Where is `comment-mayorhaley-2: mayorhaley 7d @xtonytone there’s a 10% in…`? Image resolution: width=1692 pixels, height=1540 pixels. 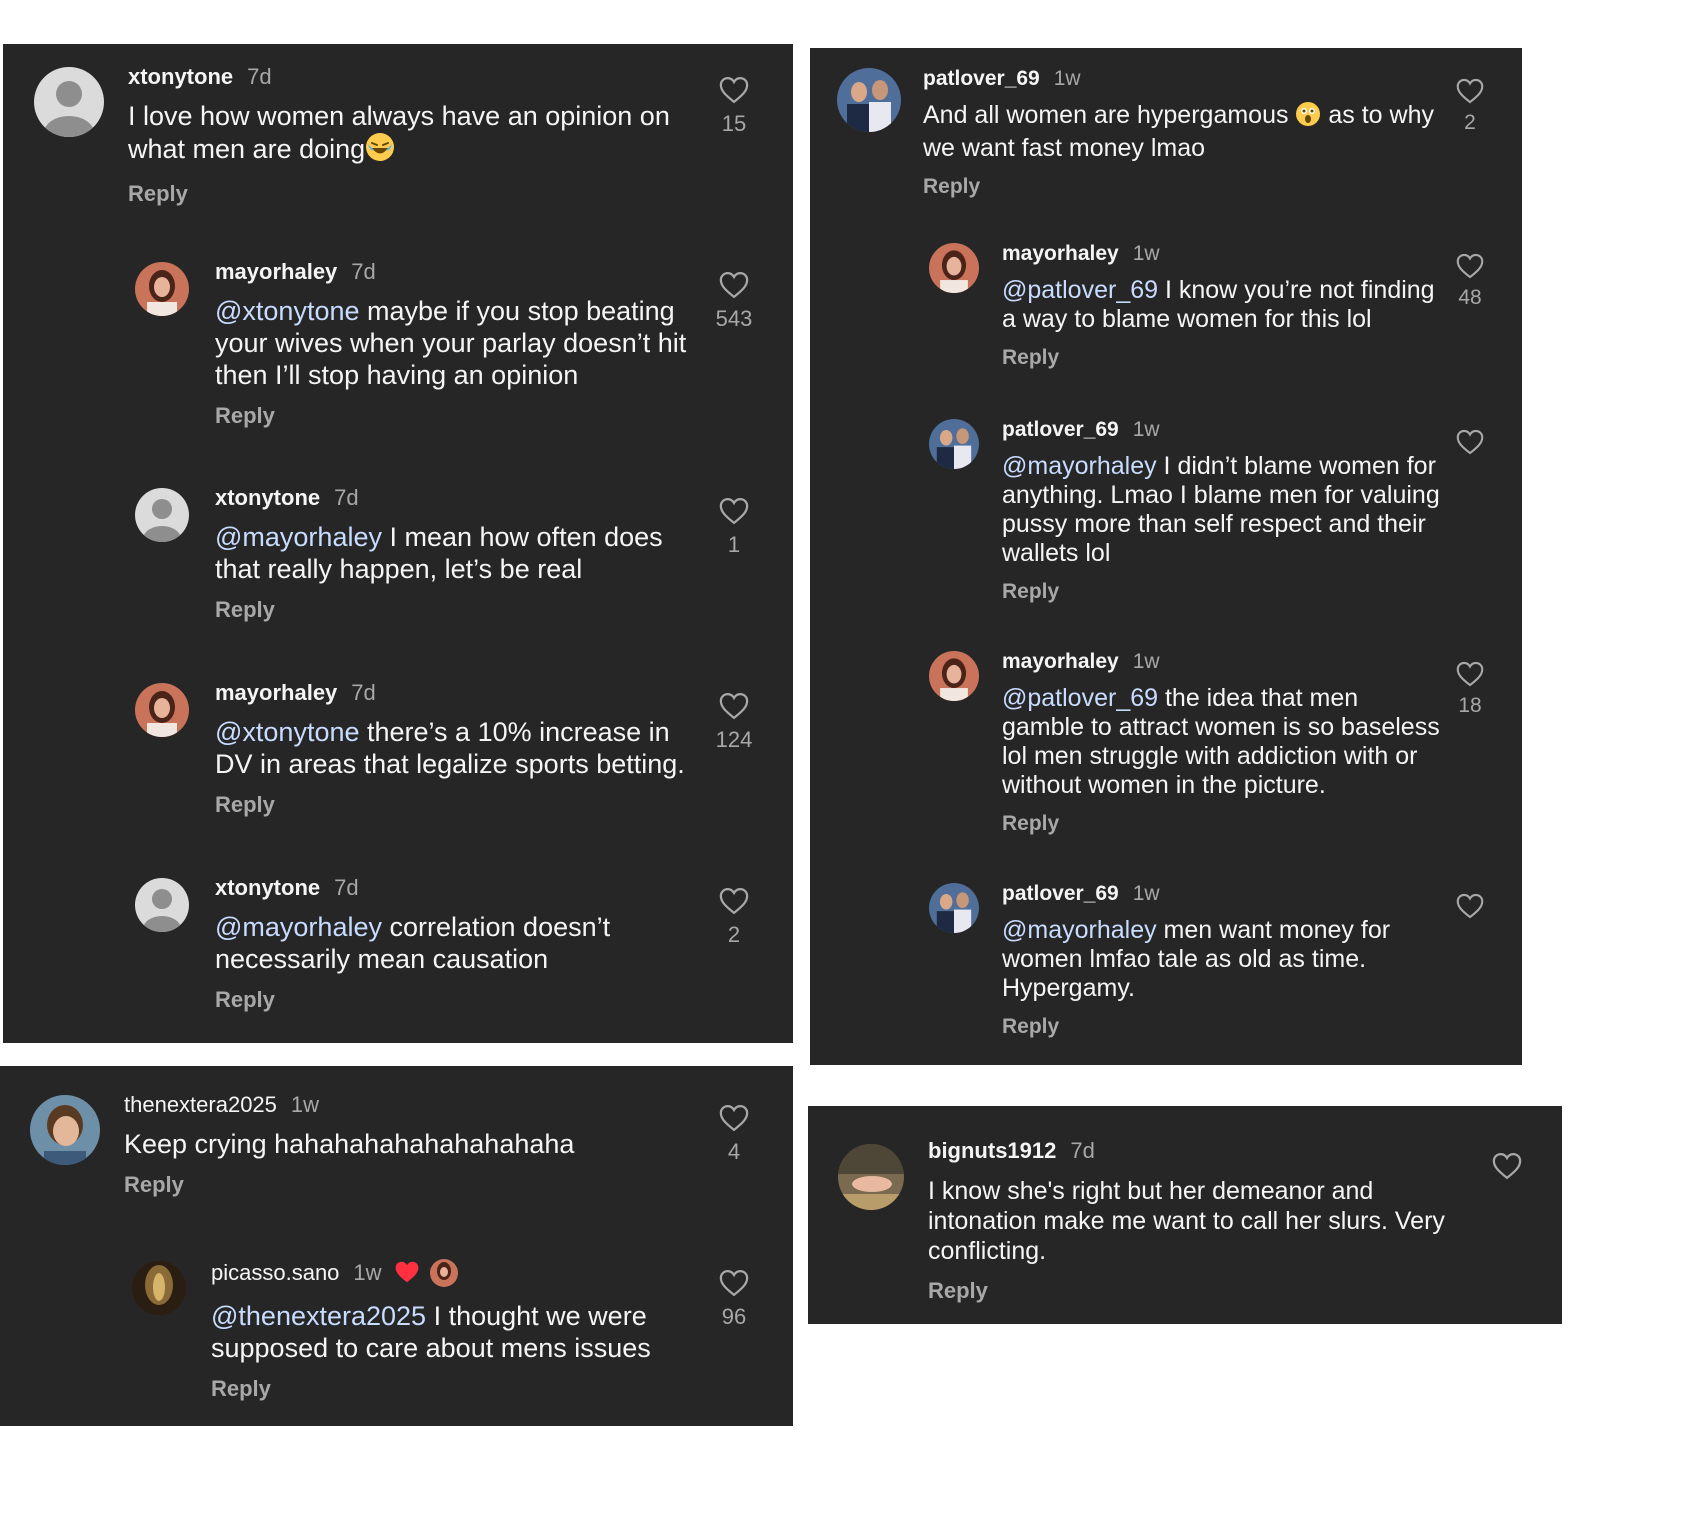
comment-mayorhaley-2: mayorhaley 7d @xtonytone there’s a 10% in… is located at coordinates (398, 750).